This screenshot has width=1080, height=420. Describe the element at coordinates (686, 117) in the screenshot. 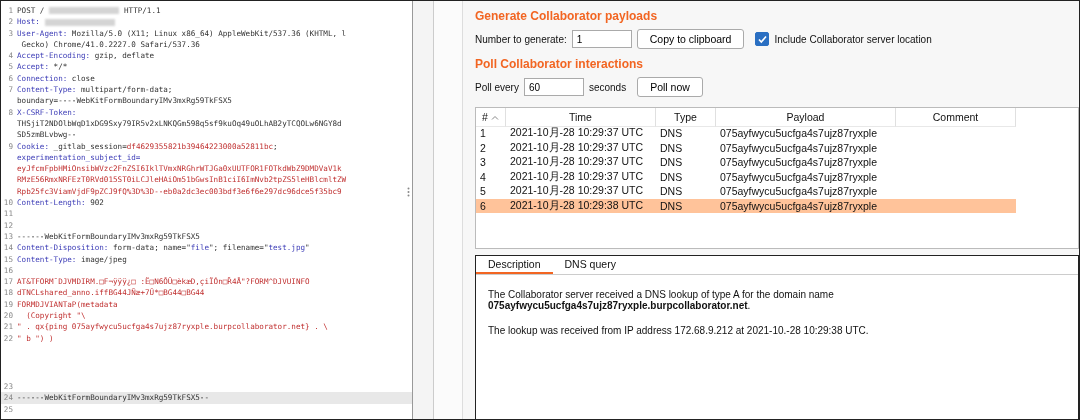

I see `column-header: Type` at that location.